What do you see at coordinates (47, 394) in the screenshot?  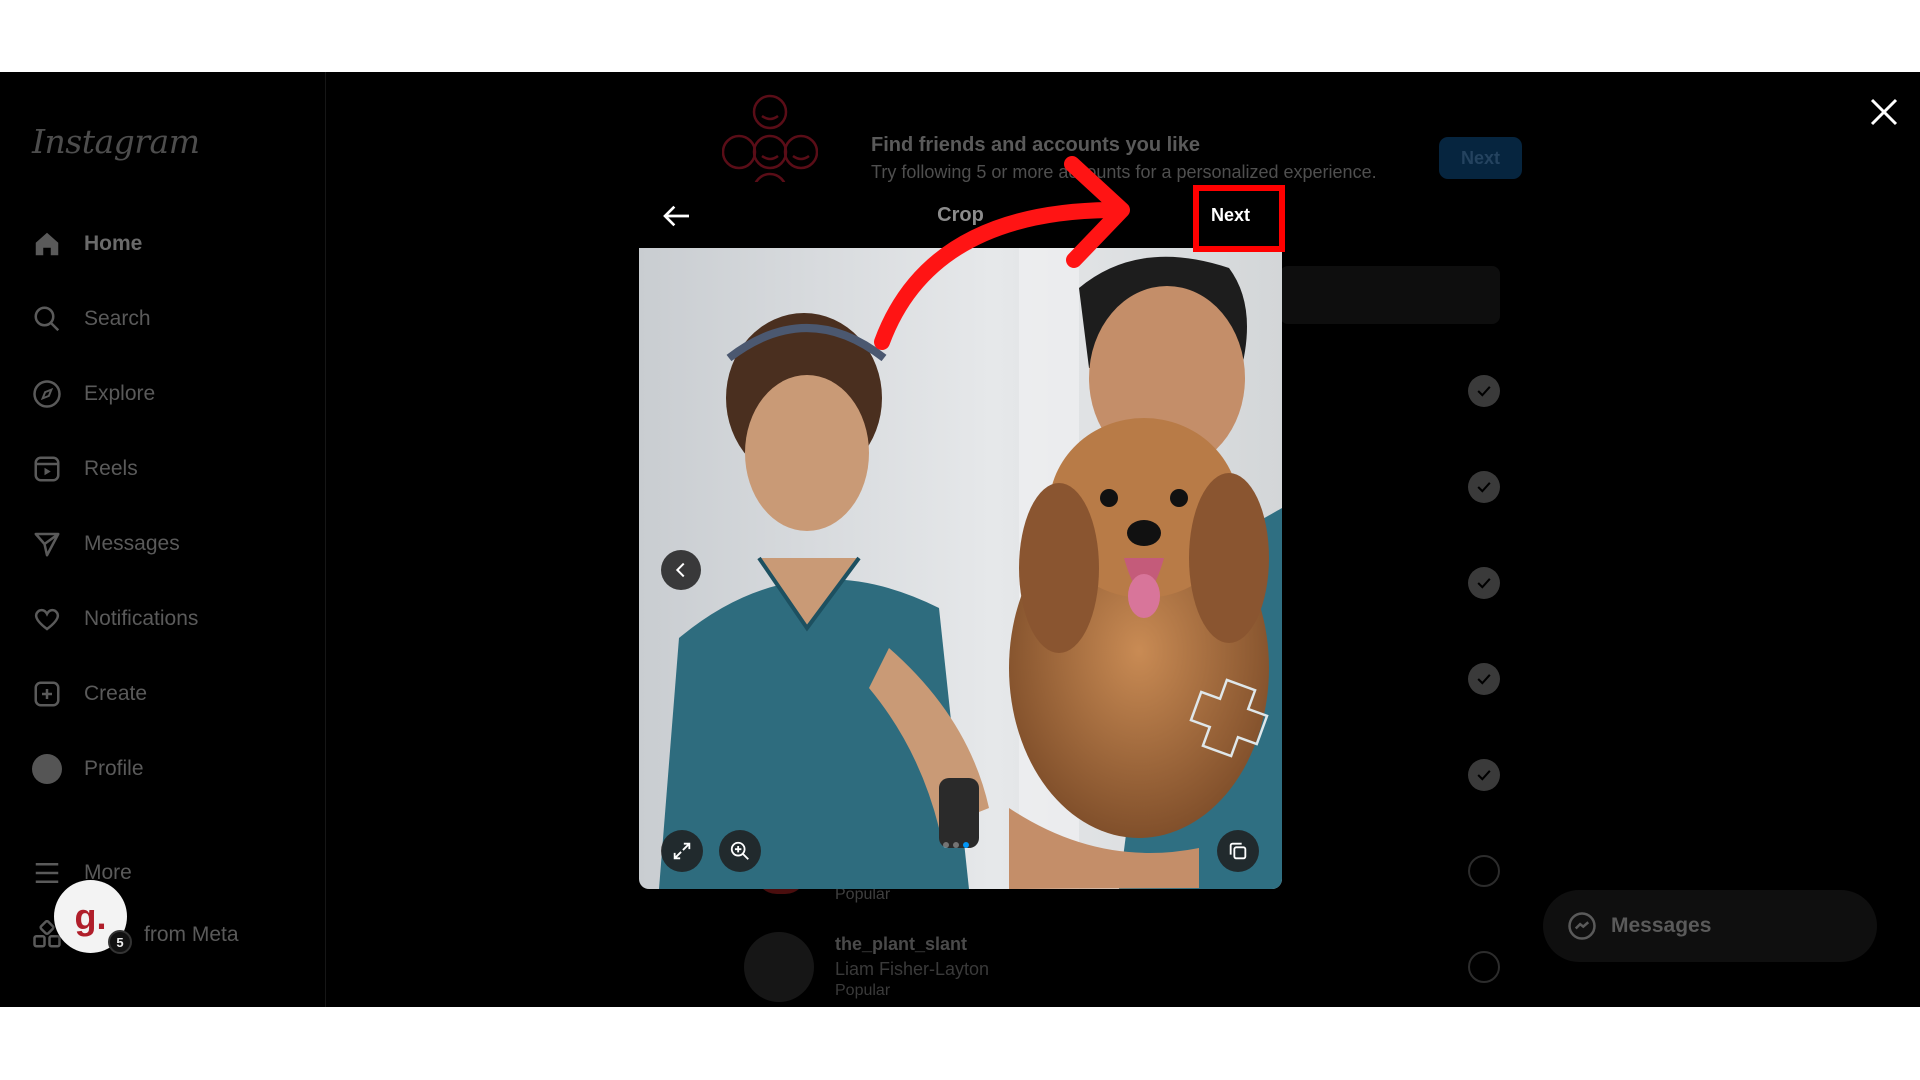 I see `compass-icon` at bounding box center [47, 394].